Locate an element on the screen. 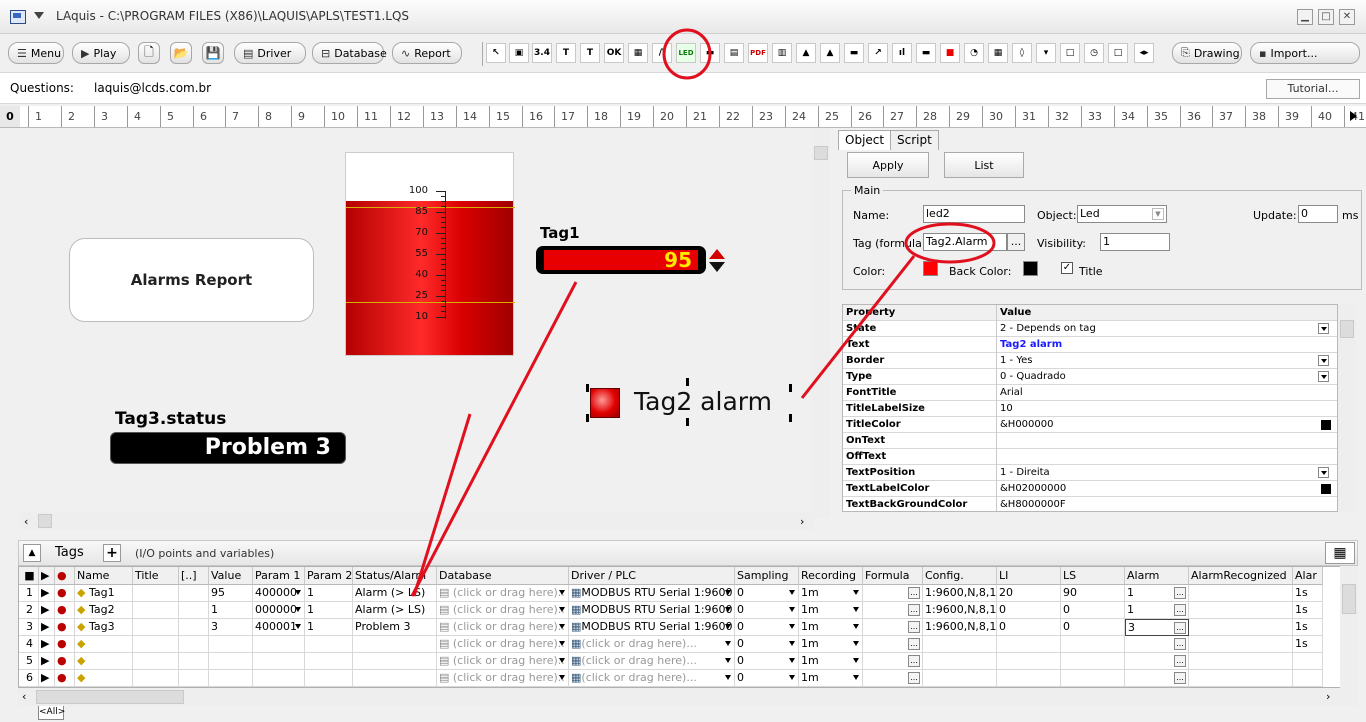  cell-status is located at coordinates (395, 661).